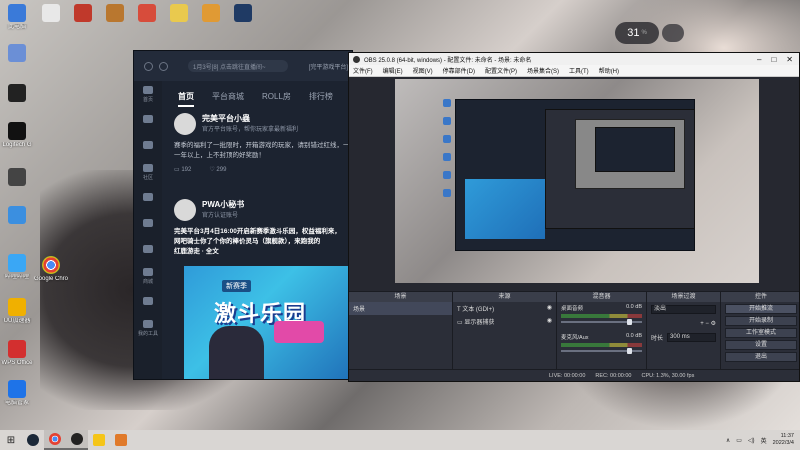  I want to click on source-item: T 文本 (GDI+) ◉, so click(504, 308).